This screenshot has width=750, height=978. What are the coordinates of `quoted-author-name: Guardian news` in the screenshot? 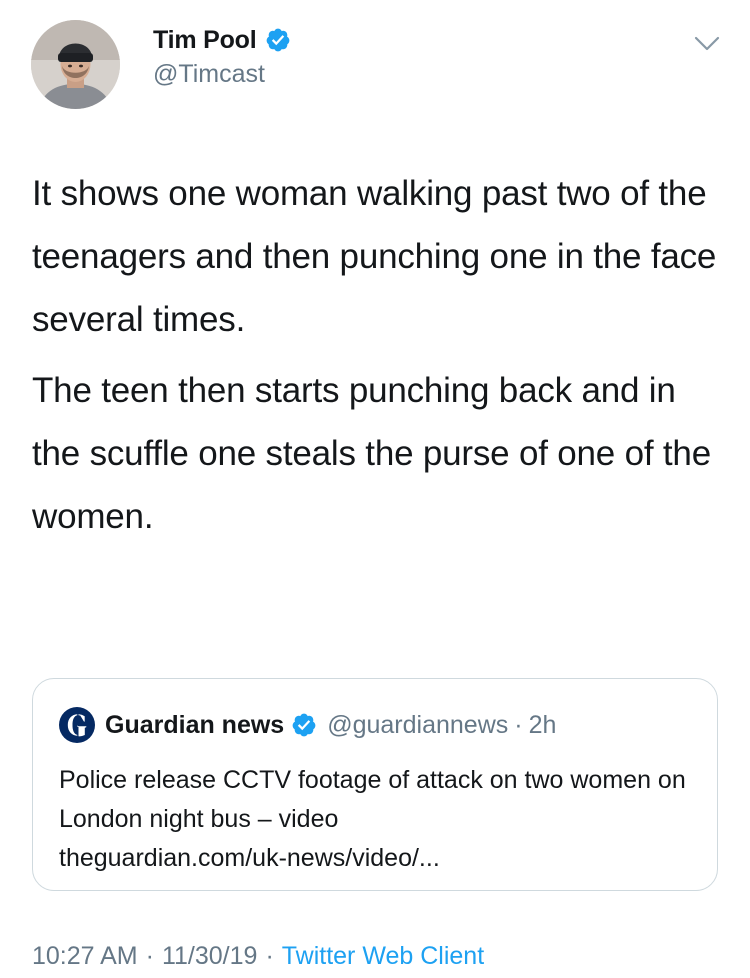 It's located at (194, 725).